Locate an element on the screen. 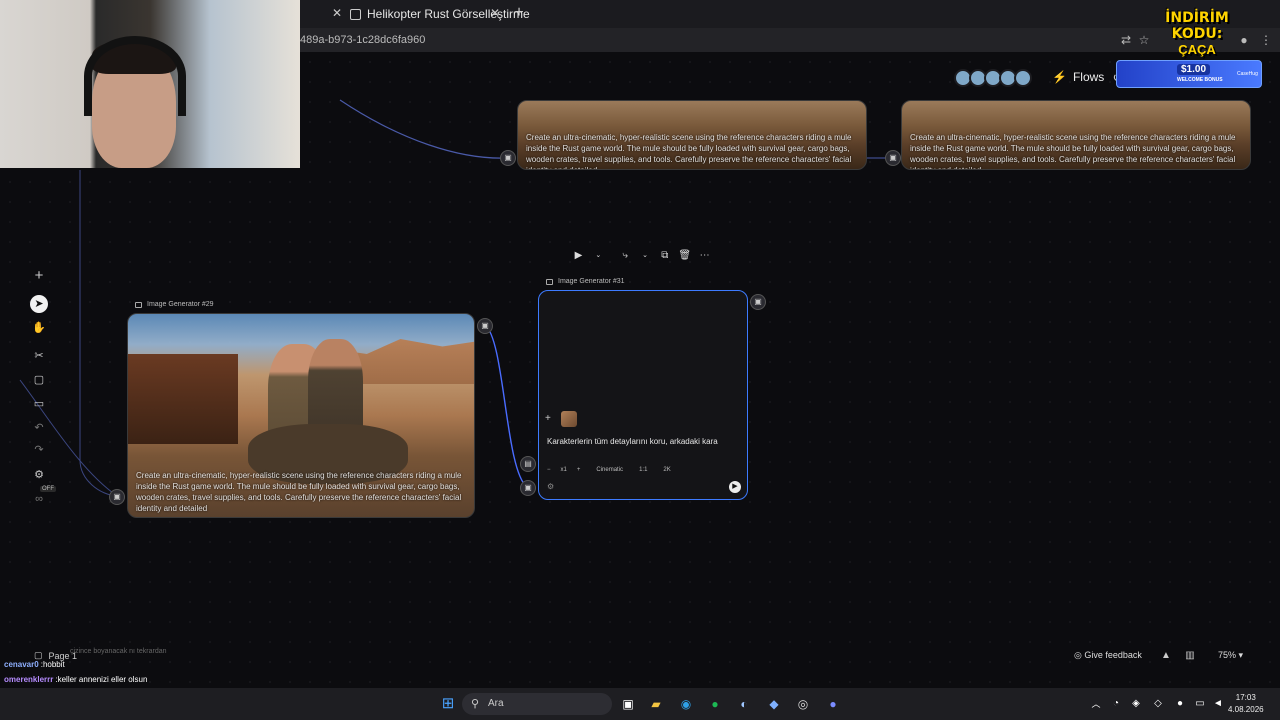 This screenshot has height=720, width=1280. file-explorer-icon: ▰ is located at coordinates (656, 704).